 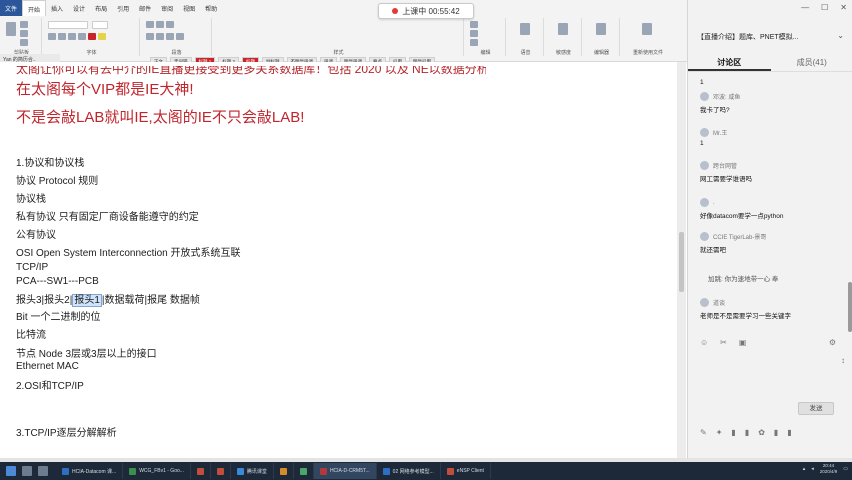 What do you see at coordinates (62, 36) in the screenshot?
I see `italic-icon` at bounding box center [62, 36].